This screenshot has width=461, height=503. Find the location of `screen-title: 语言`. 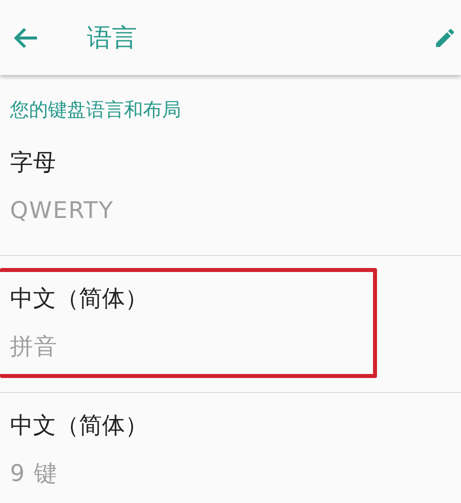

screen-title: 语言 is located at coordinates (112, 38).